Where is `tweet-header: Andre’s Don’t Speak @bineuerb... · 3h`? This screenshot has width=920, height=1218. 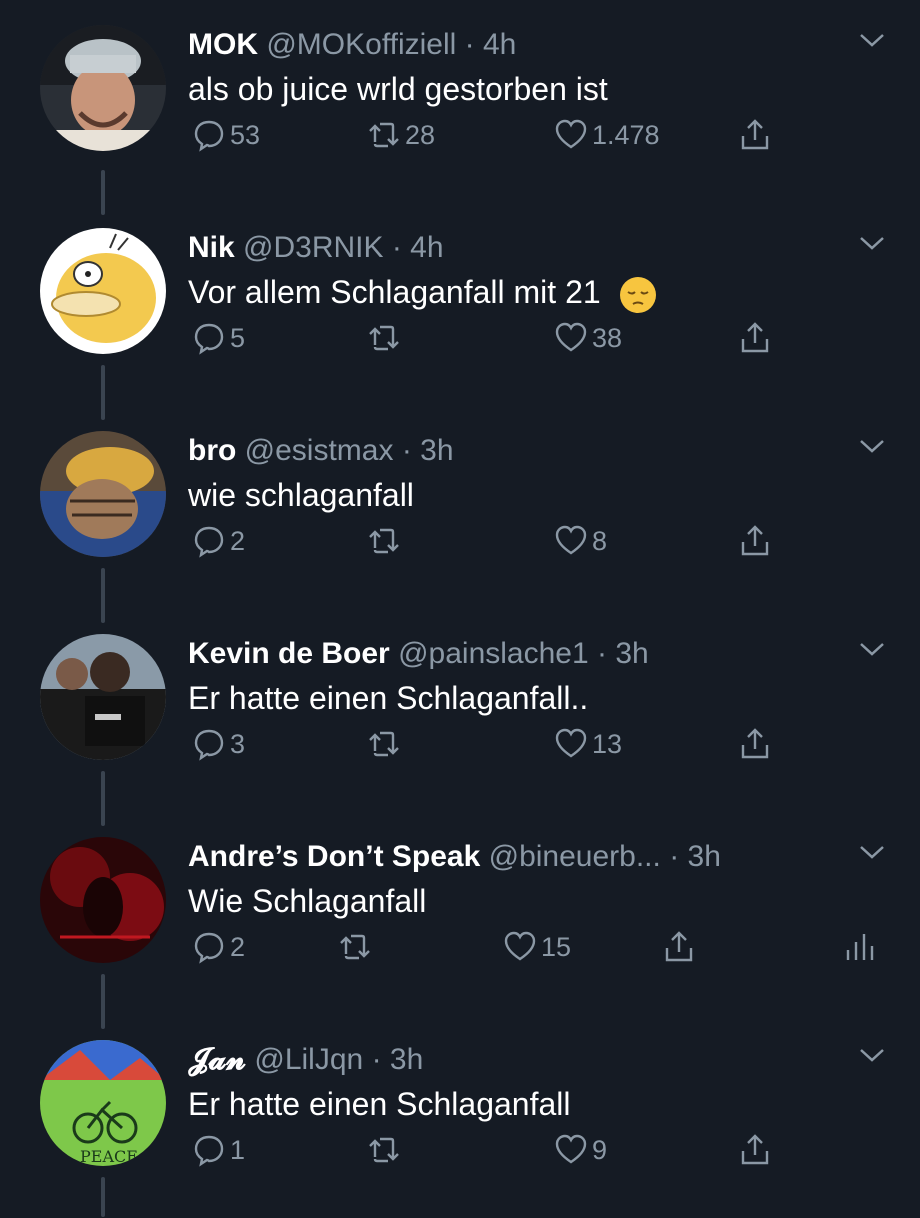 tweet-header: Andre’s Don’t Speak @bineuerb... · 3h is located at coordinates (536, 857).